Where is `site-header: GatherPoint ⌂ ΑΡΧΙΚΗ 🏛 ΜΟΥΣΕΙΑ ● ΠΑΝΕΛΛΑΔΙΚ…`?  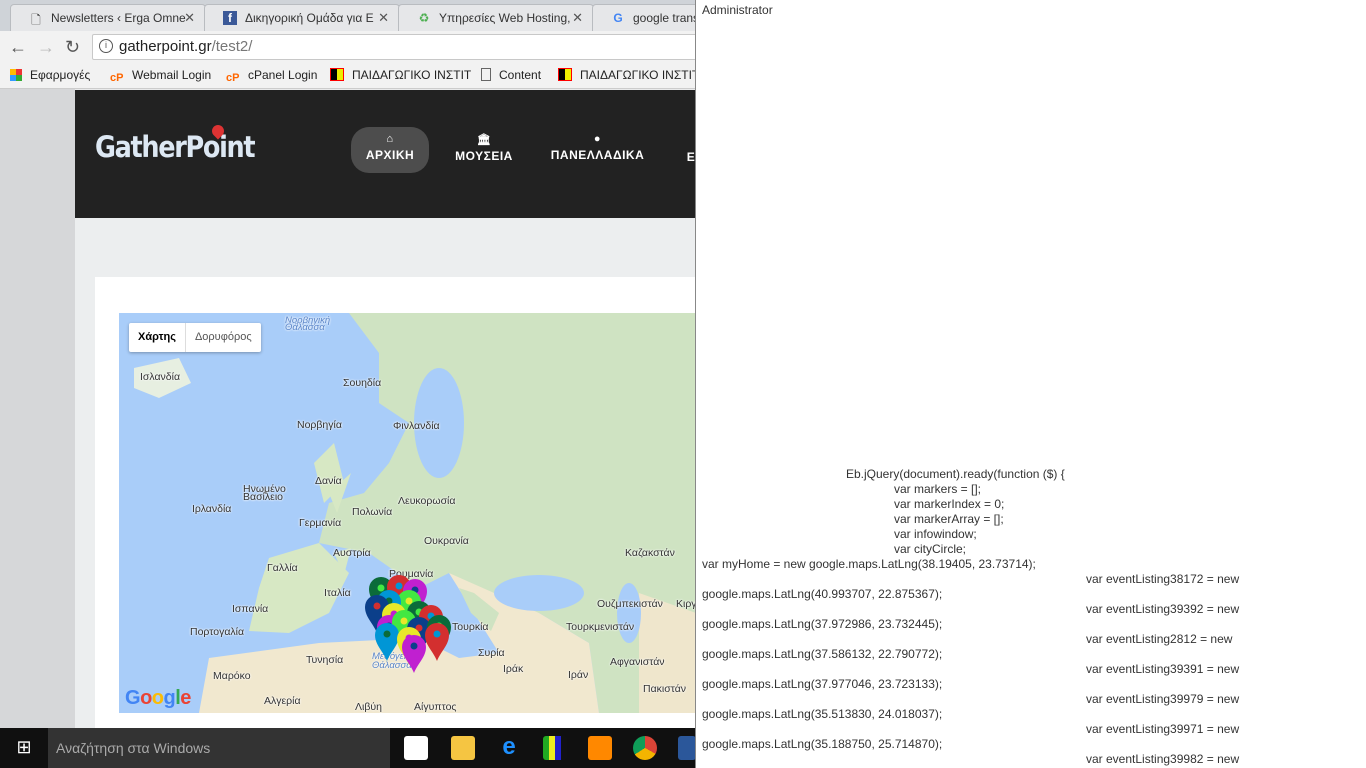 site-header: GatherPoint ⌂ ΑΡΧΙΚΗ 🏛 ΜΟΥΣΕΙΑ ● ΠΑΝΕΛΛΑΔΙΚ… is located at coordinates (385, 154).